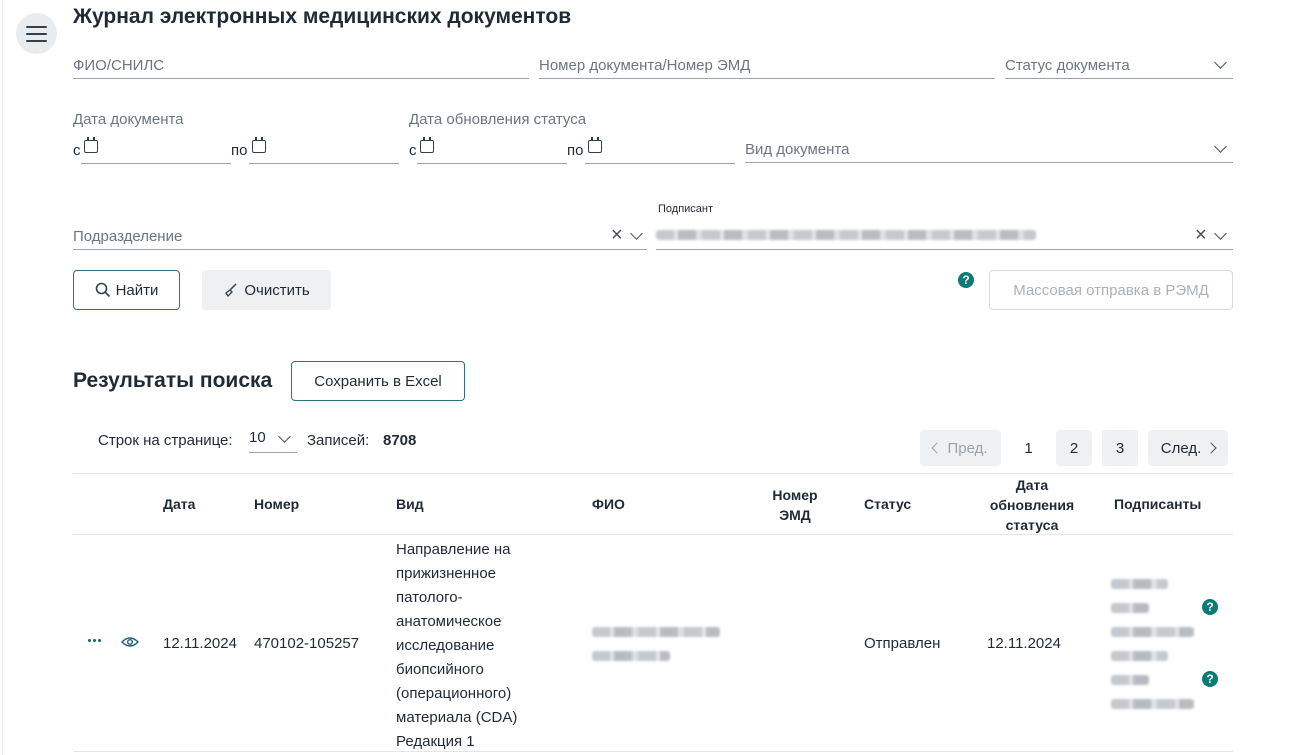  Describe the element at coordinates (767, 64) in the screenshot. I see `doc-number-input: Номер документа/Номер ЭМД` at that location.